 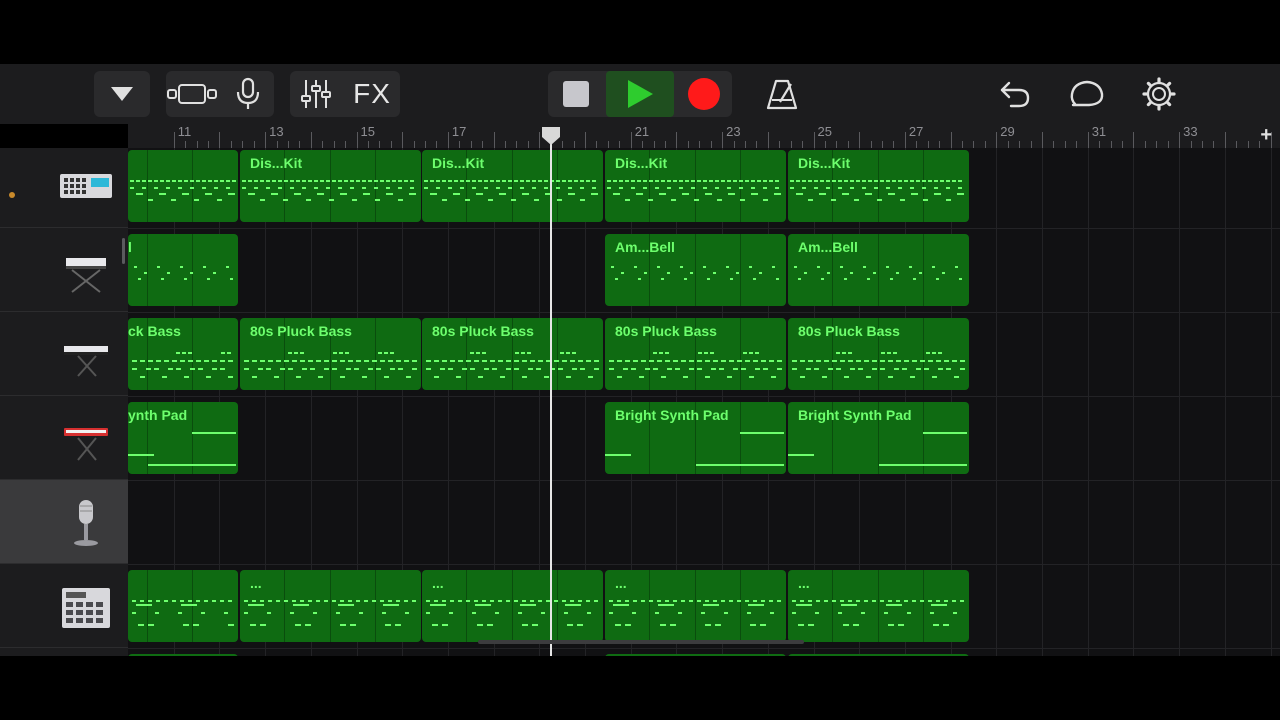 What do you see at coordinates (372, 94) in the screenshot?
I see `fx-button: FX` at bounding box center [372, 94].